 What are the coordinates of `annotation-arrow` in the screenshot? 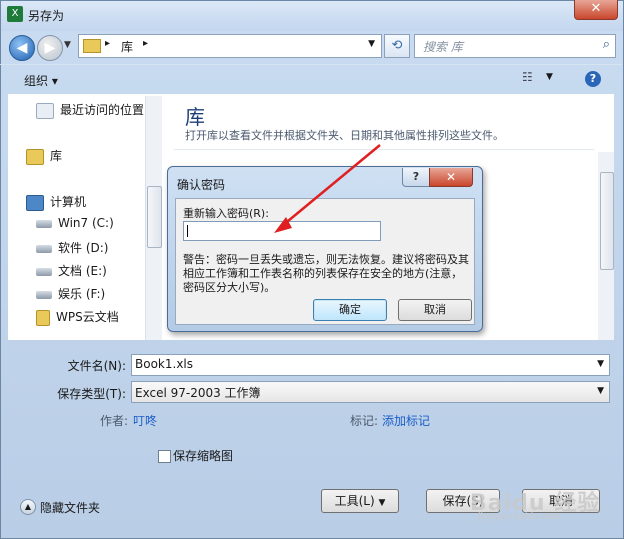 It's located at (327, 188).